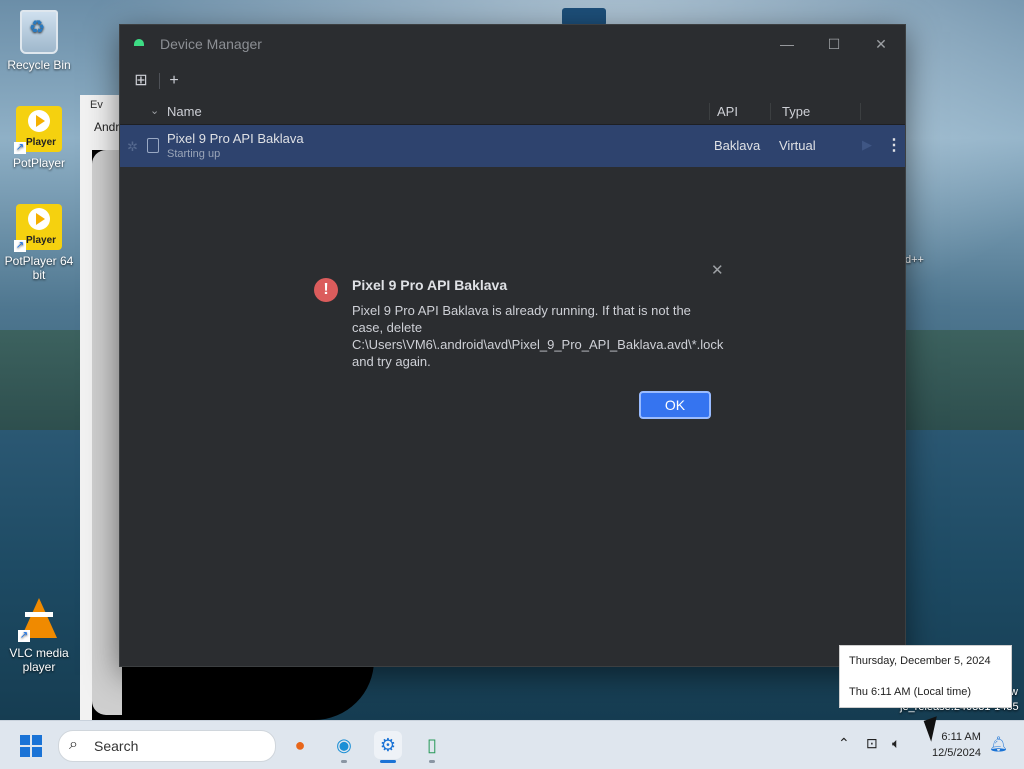  What do you see at coordinates (39, 268) in the screenshot?
I see `desktop-icon-label: PotPlayer 64 bit` at bounding box center [39, 268].